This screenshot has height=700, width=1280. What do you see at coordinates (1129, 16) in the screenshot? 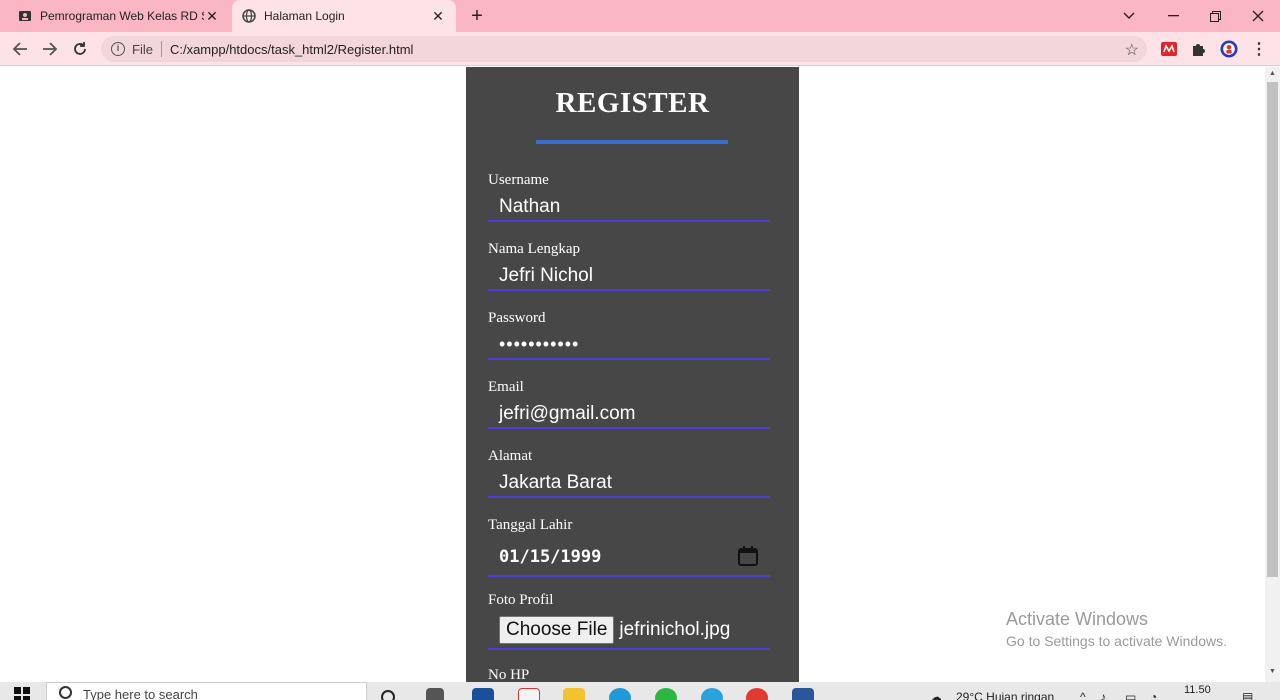
I see `tab-search-chevron-icon` at bounding box center [1129, 16].